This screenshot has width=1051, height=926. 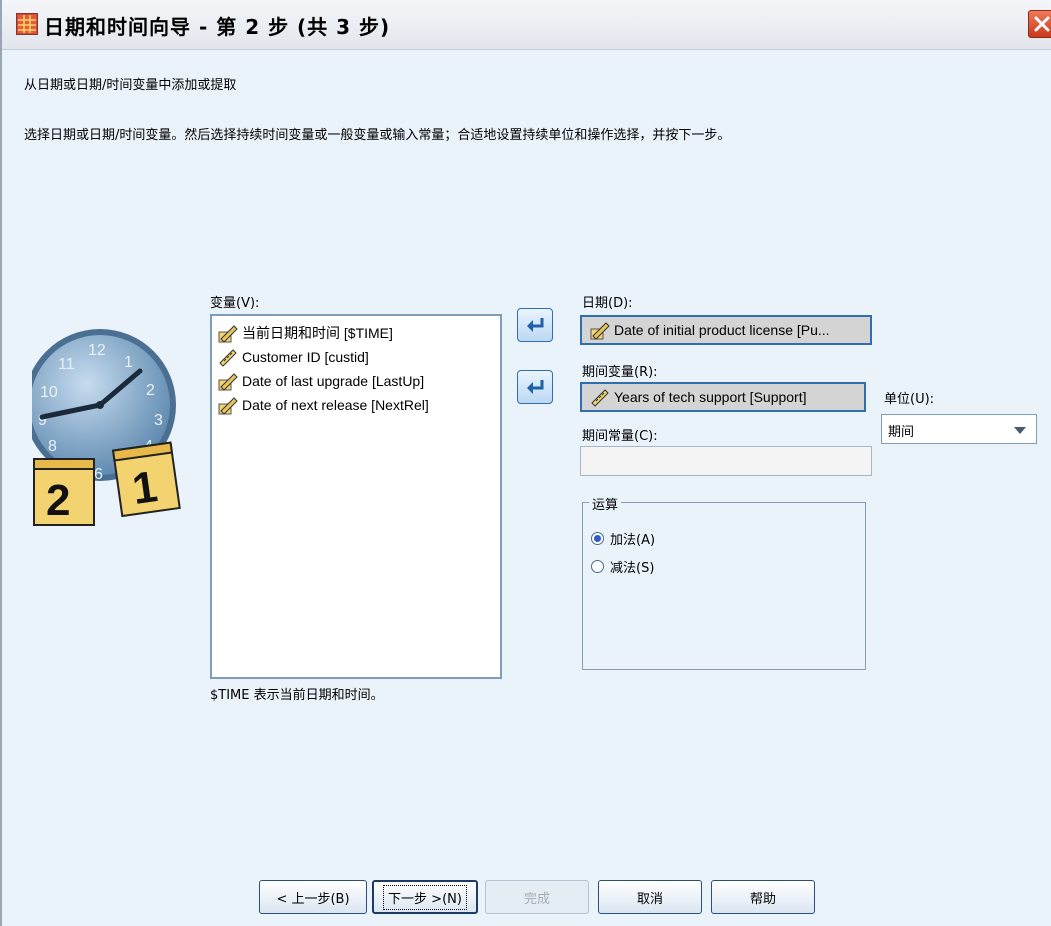 What do you see at coordinates (297, 695) in the screenshot?
I see `variables-footnote: $TIME 表示当前日期和时间。` at bounding box center [297, 695].